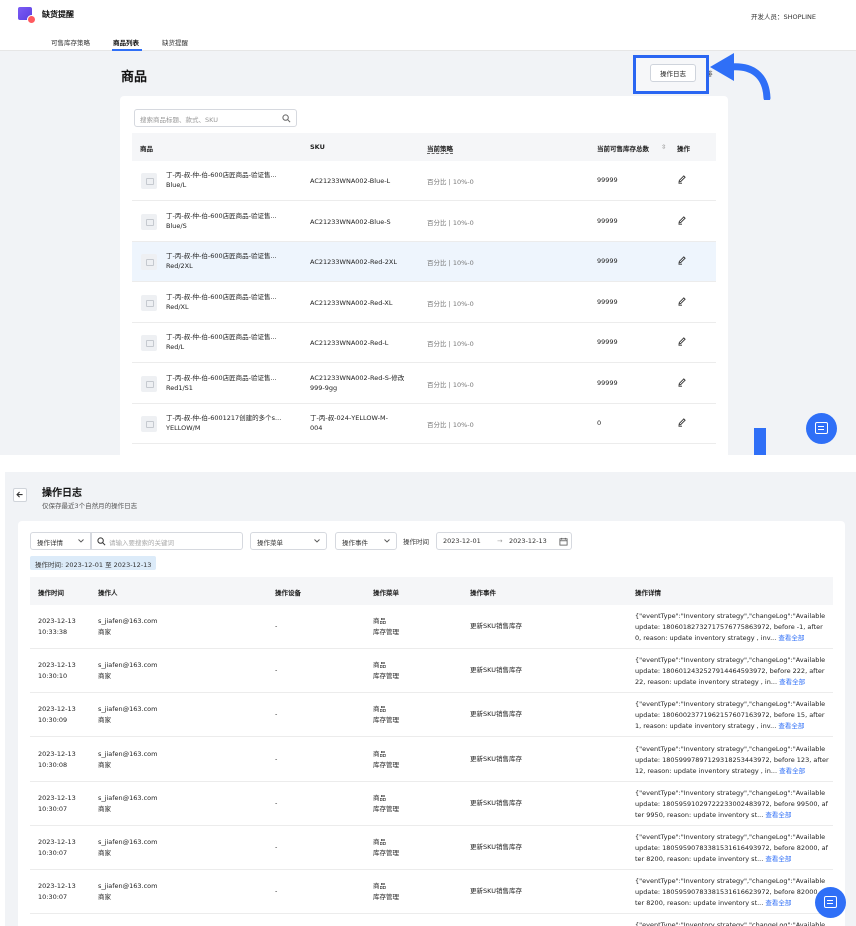  What do you see at coordinates (366, 423) in the screenshot?
I see `sku-cell: 丁-丙-叔-024-YELLOW-M- 004` at bounding box center [366, 423].